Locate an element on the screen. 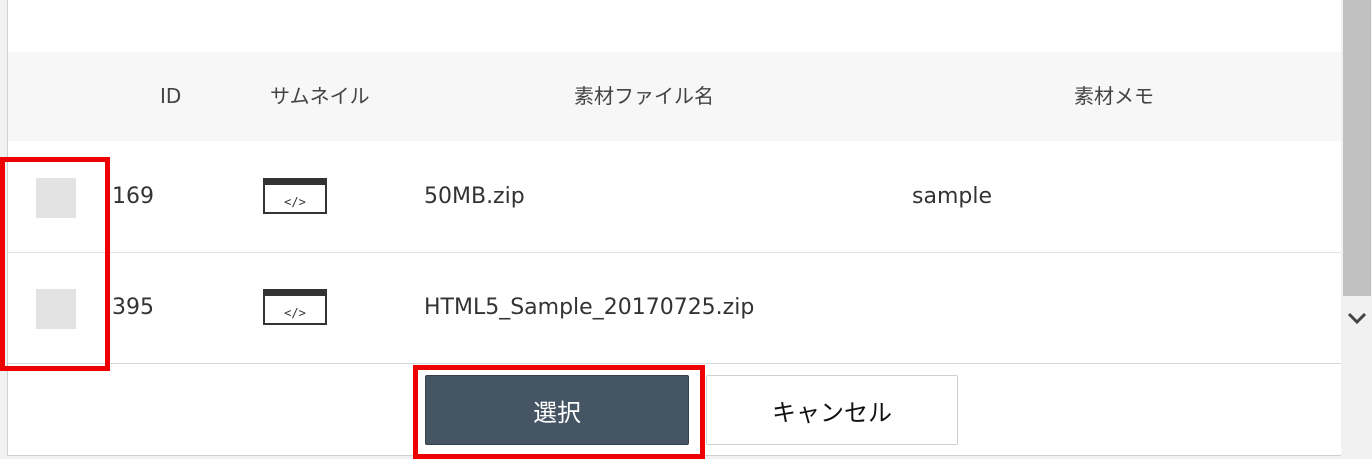 Image resolution: width=1372 pixels, height=459 pixels. row-filename: 50MB.zip is located at coordinates (474, 196).